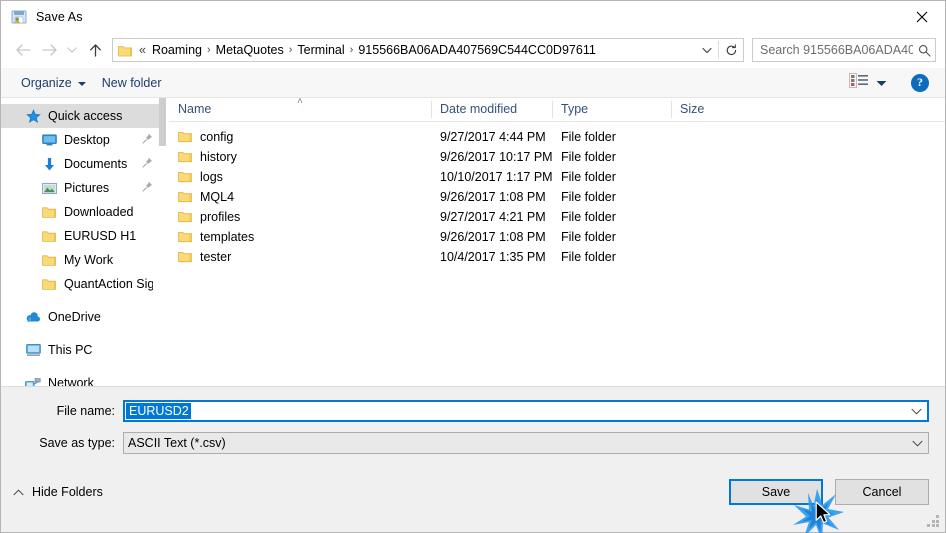 The width and height of the screenshot is (946, 533). Describe the element at coordinates (300, 217) in the screenshot. I see `file-name-cell: profiles` at that location.